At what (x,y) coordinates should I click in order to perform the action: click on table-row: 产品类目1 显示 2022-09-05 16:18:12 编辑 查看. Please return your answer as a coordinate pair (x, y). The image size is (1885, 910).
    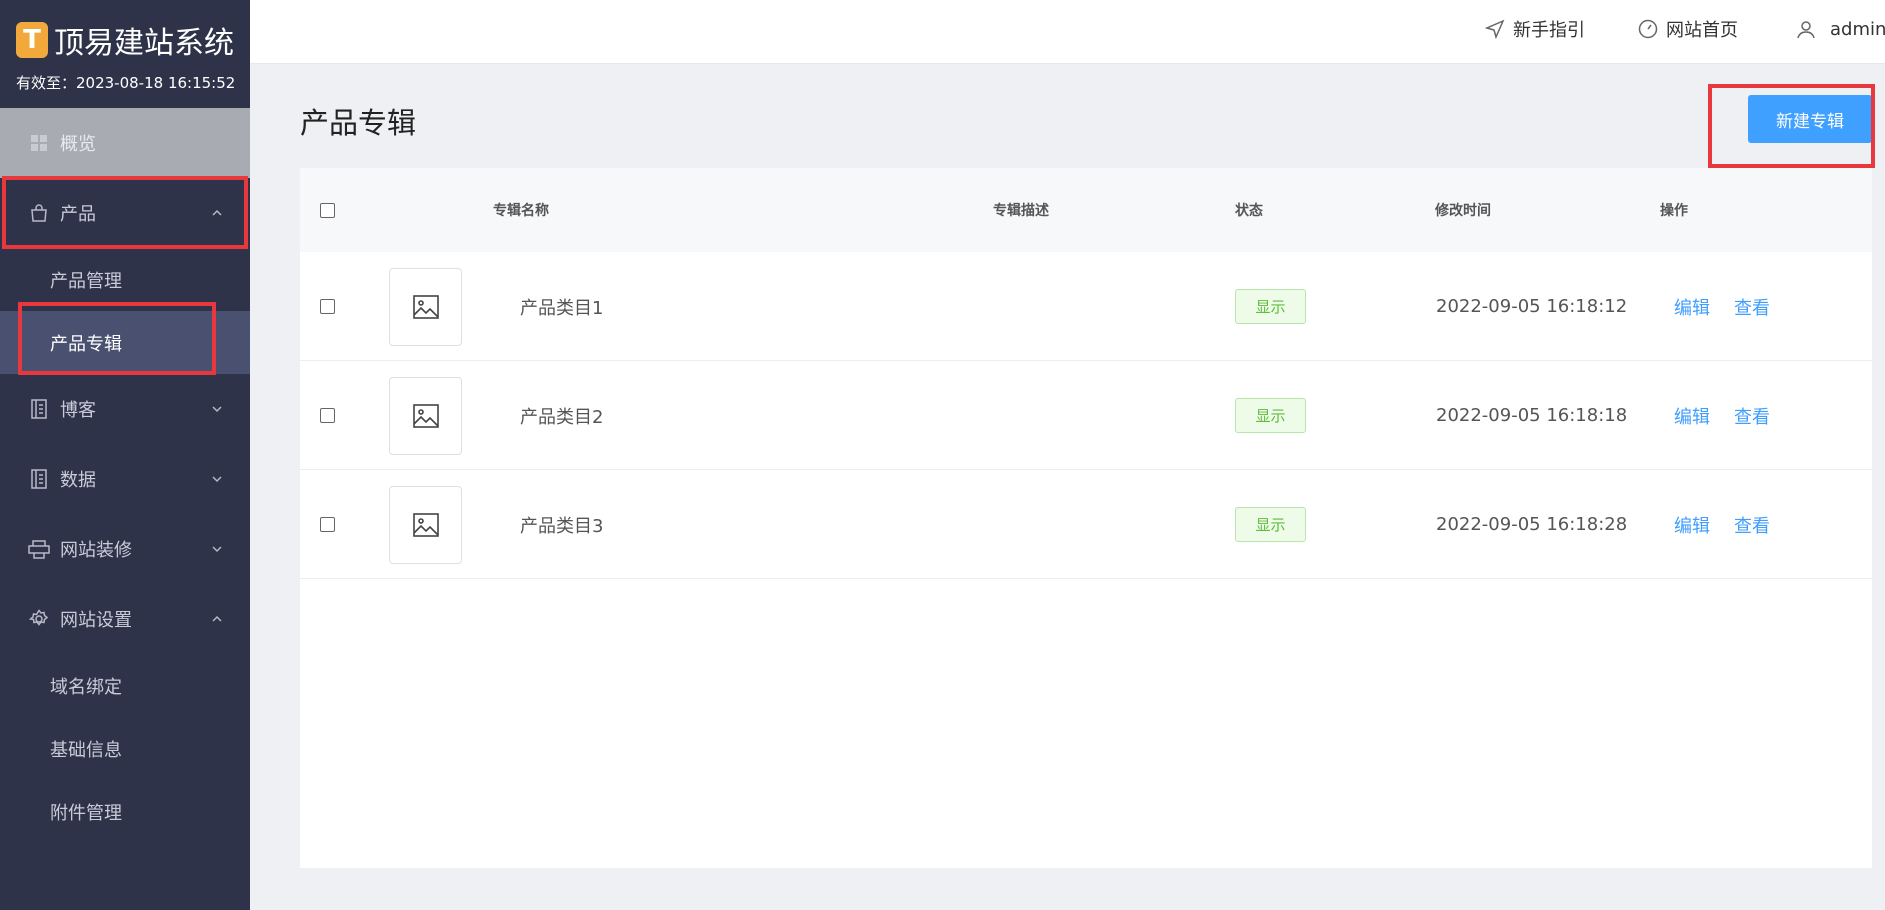
    Looking at the image, I should click on (1086, 306).